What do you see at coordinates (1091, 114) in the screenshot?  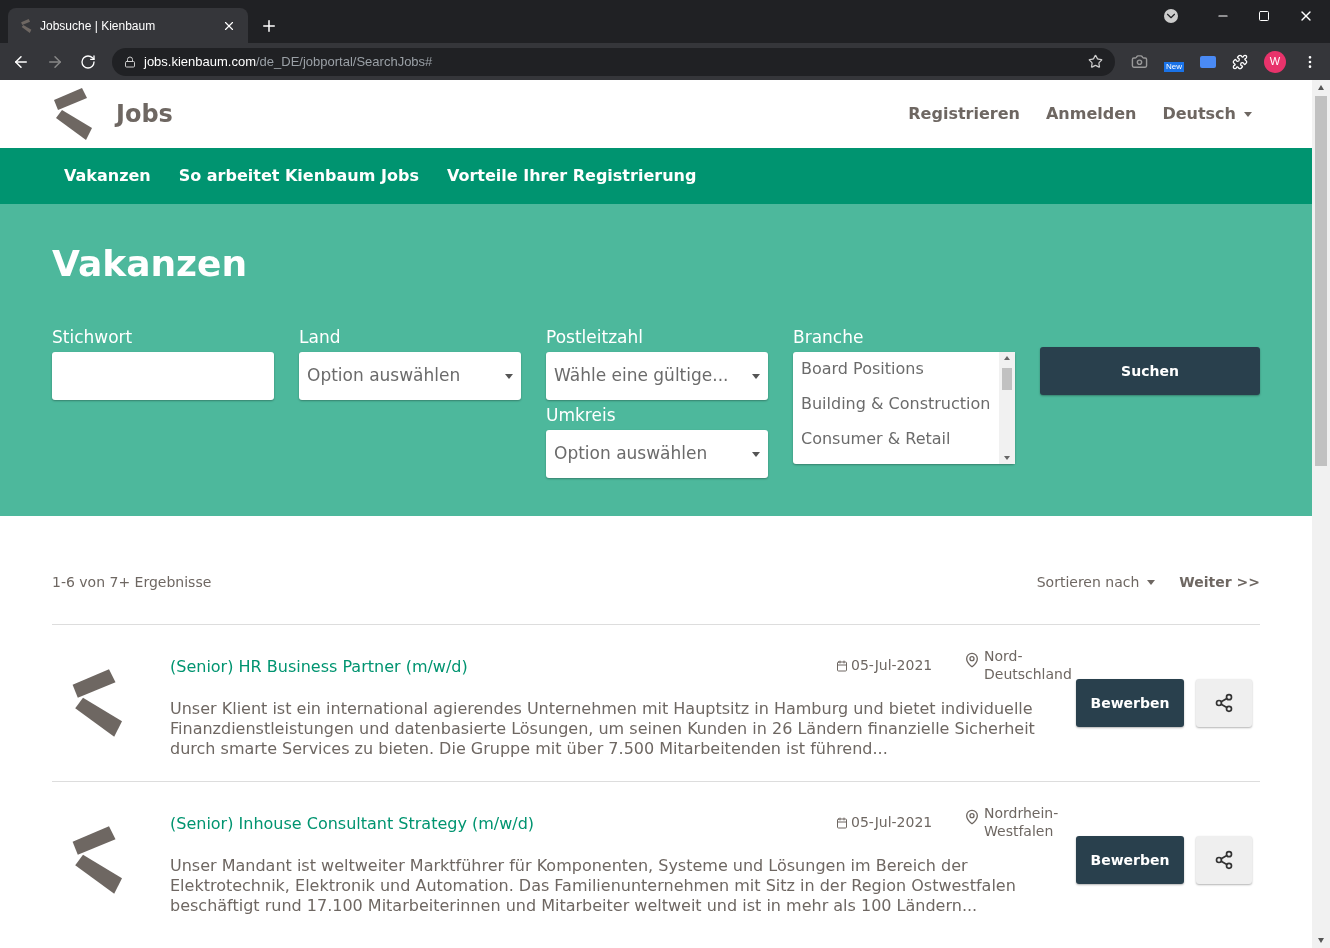 I see `header-link: Anmelden` at bounding box center [1091, 114].